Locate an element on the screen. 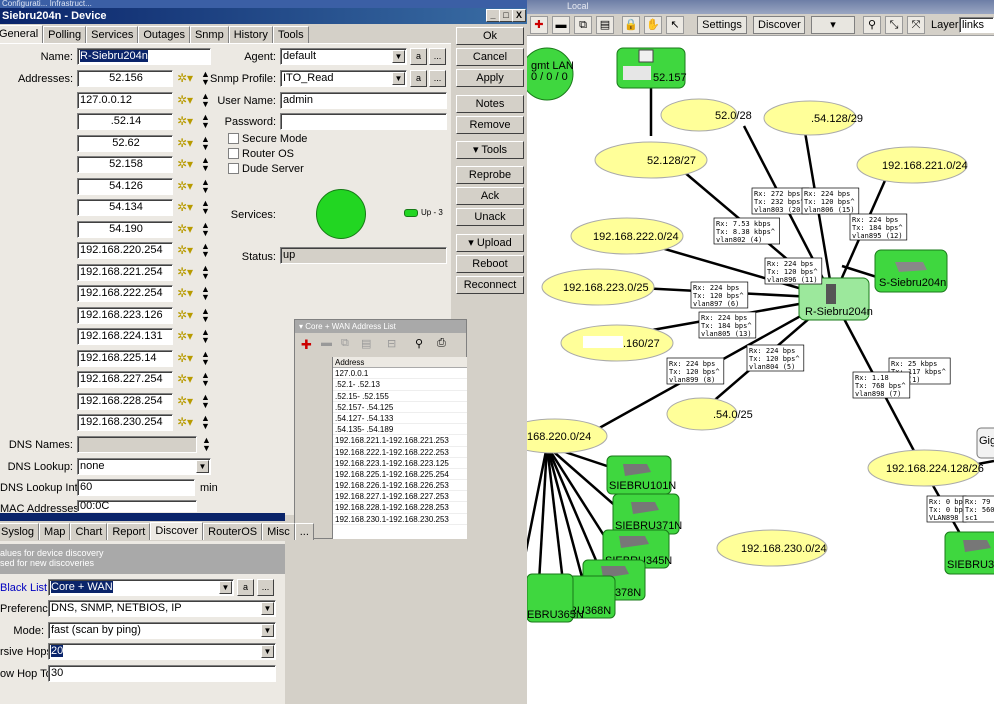 Image resolution: width=994 pixels, height=704 pixels. subnet-cloud: 192.168.222.0/24 is located at coordinates (627, 236).